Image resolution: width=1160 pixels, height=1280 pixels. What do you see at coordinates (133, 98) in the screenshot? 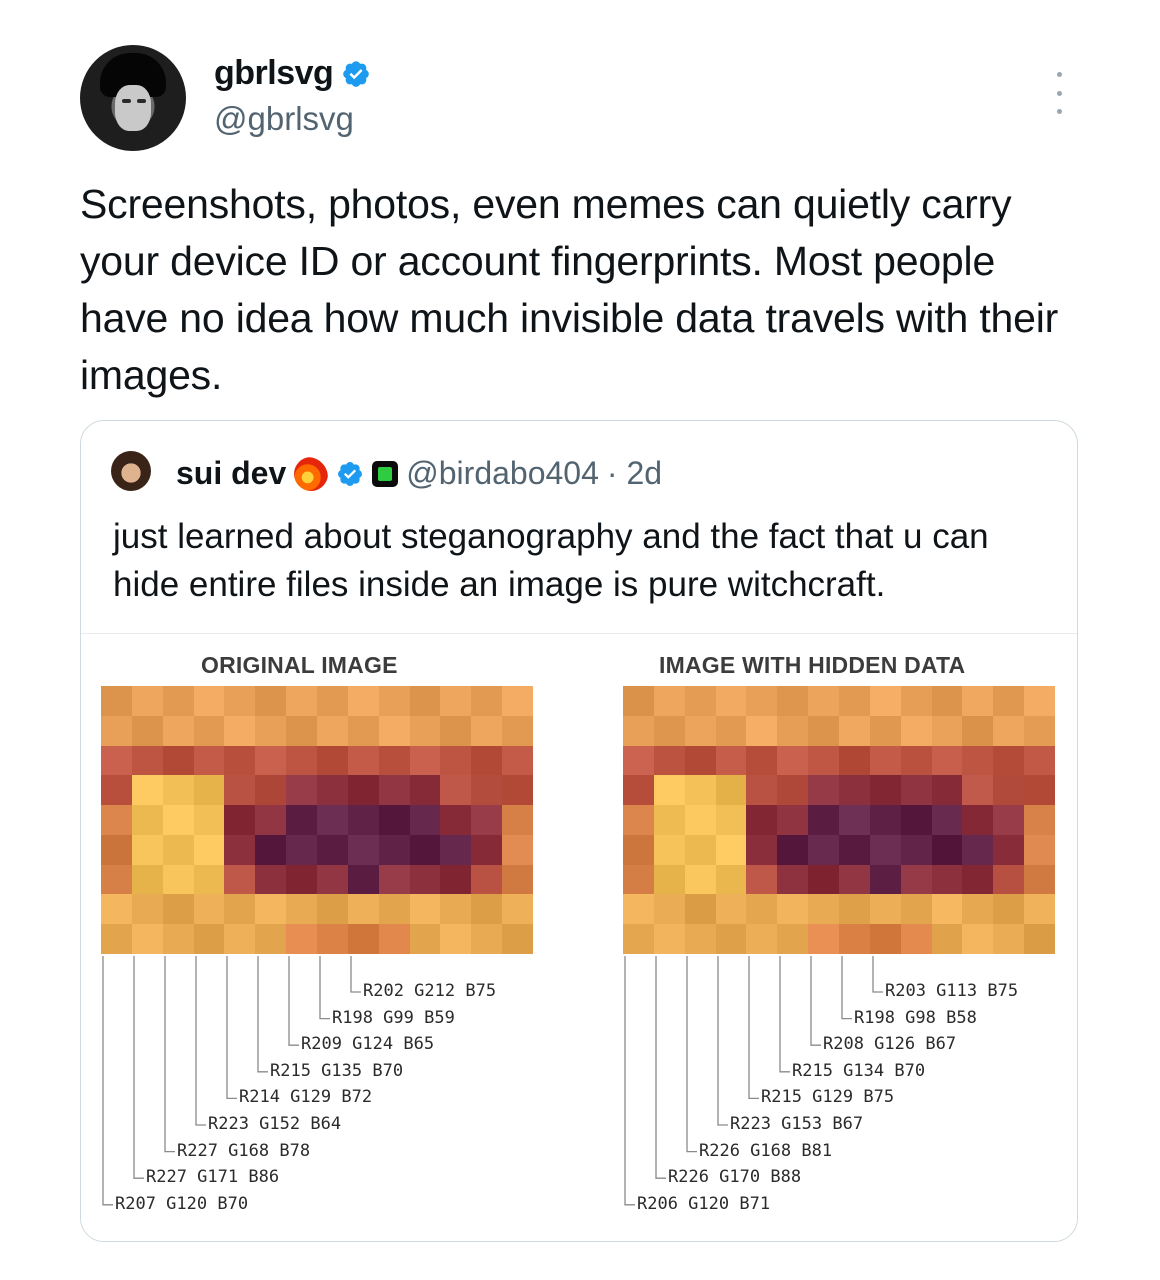
I see `author-avatar` at bounding box center [133, 98].